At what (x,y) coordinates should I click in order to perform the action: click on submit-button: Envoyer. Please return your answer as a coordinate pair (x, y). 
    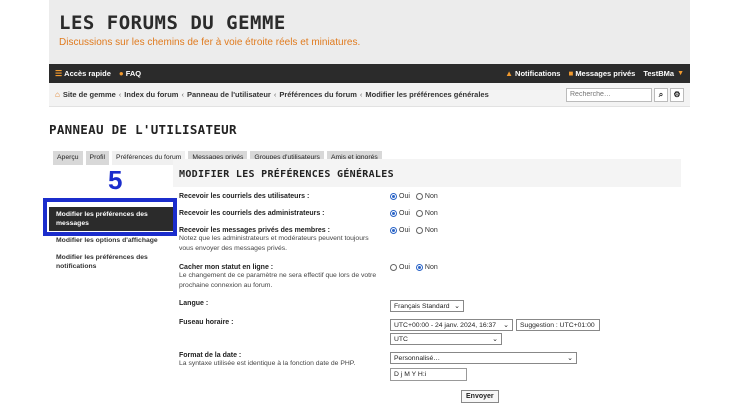
    Looking at the image, I should click on (480, 396).